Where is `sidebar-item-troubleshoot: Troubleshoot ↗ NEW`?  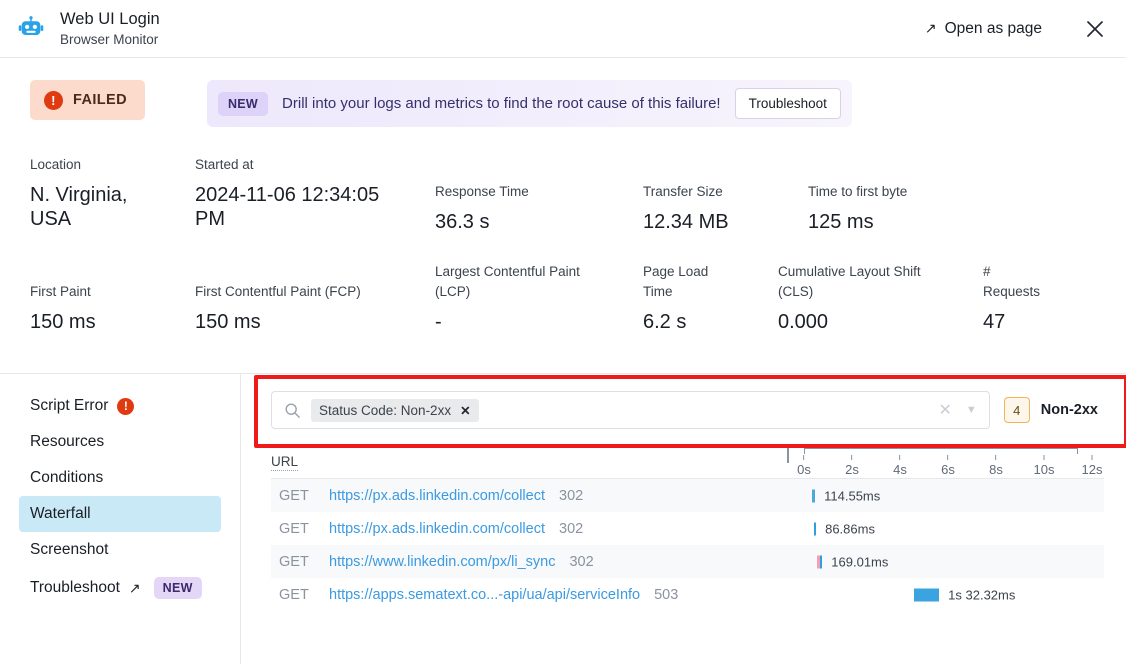 sidebar-item-troubleshoot: Troubleshoot ↗ NEW is located at coordinates (120, 588).